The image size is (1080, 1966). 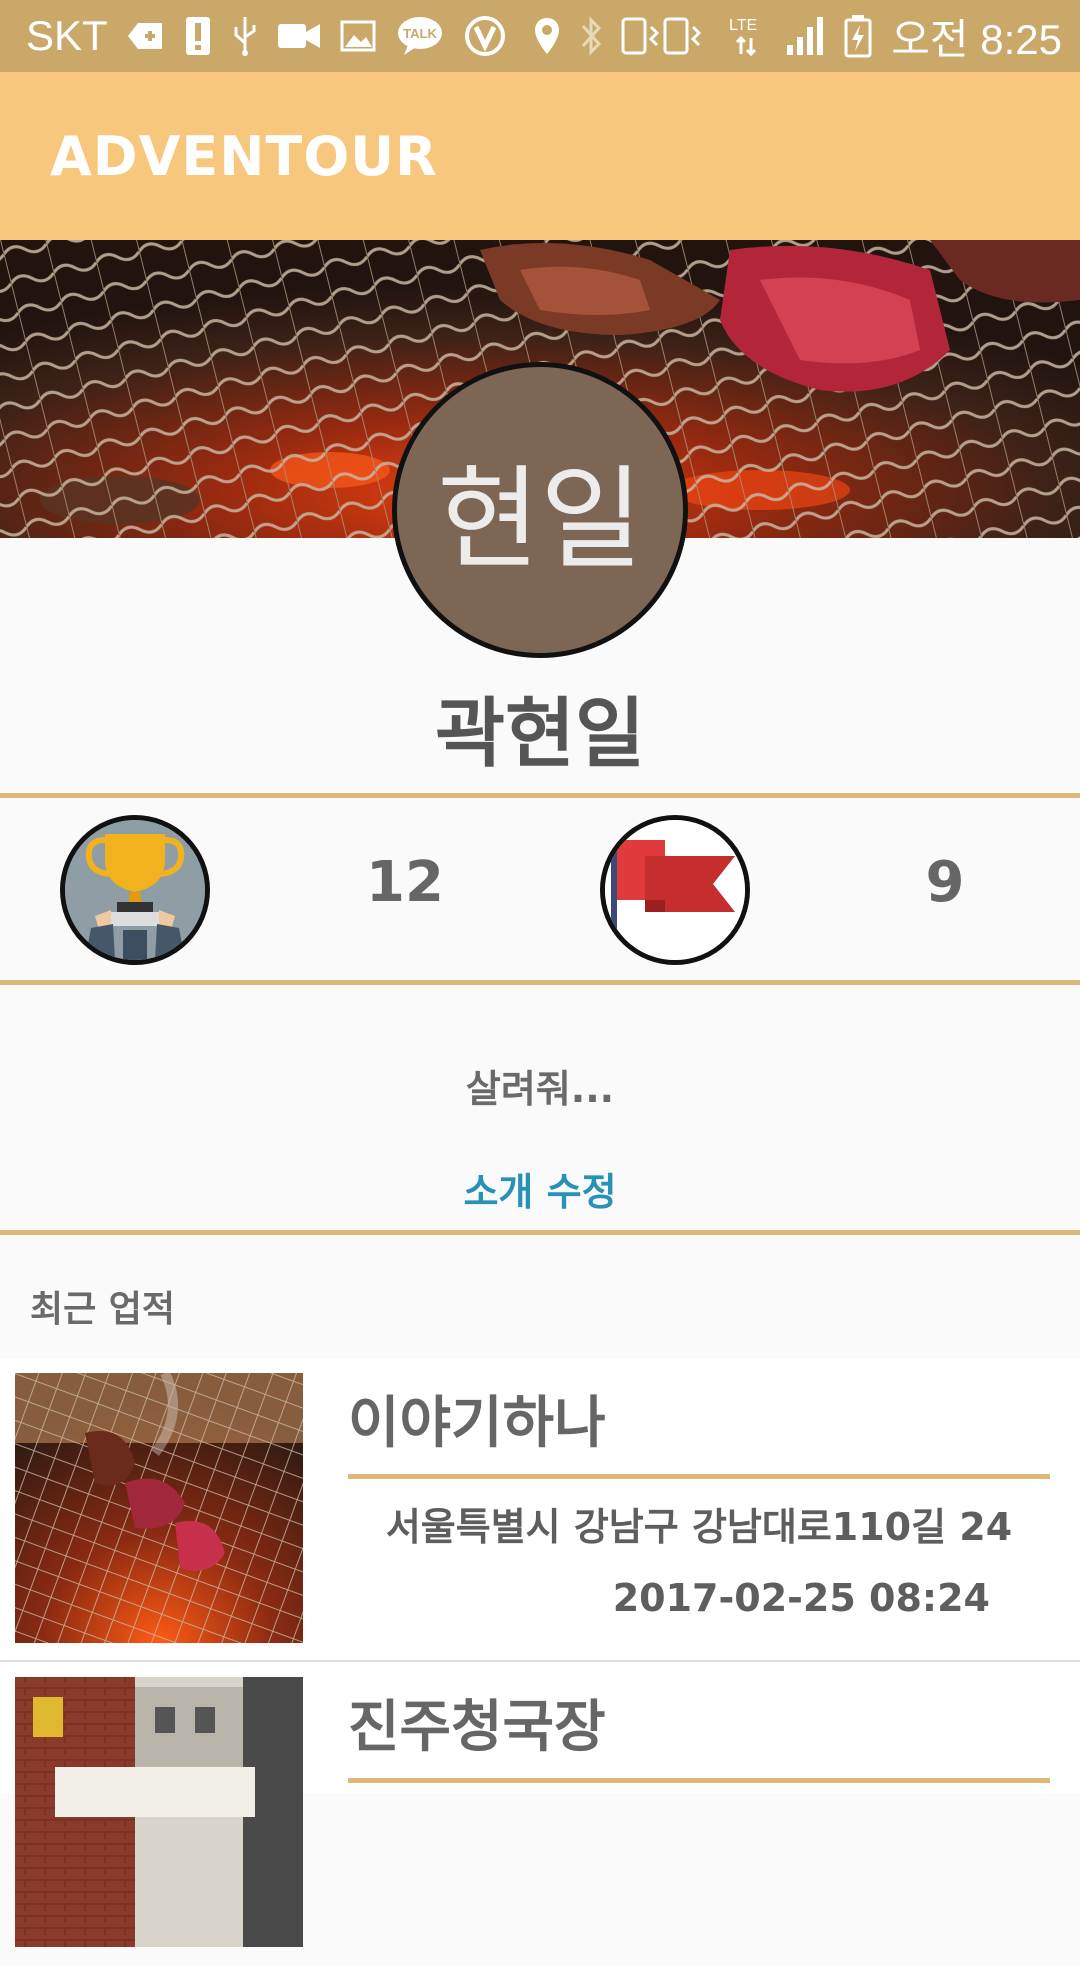 I want to click on divider-top, so click(x=540, y=795).